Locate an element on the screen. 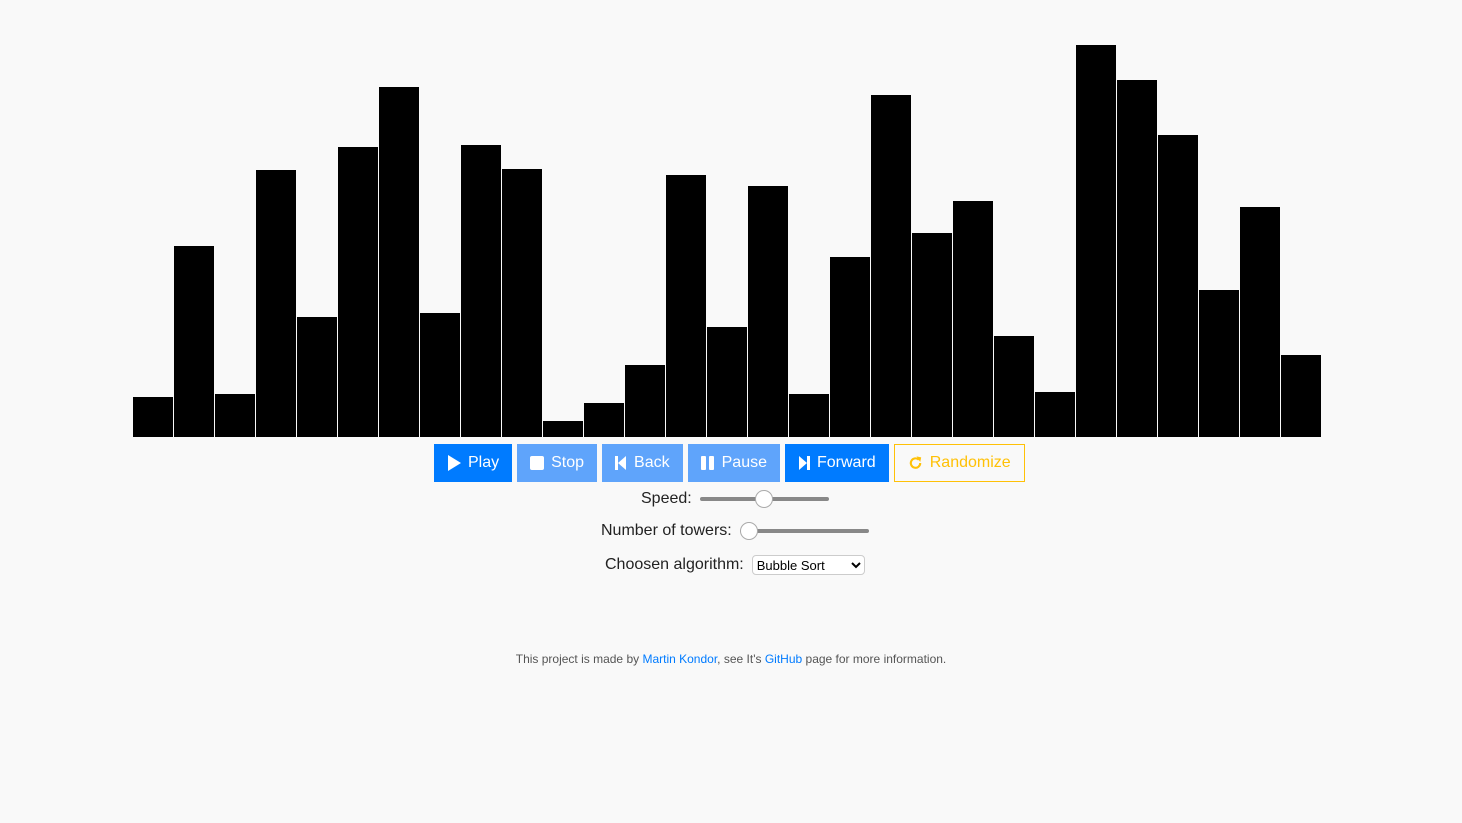 The image size is (1462, 823). control-bar: Play Stop Back Pause Forward Randomize is located at coordinates (729, 463).